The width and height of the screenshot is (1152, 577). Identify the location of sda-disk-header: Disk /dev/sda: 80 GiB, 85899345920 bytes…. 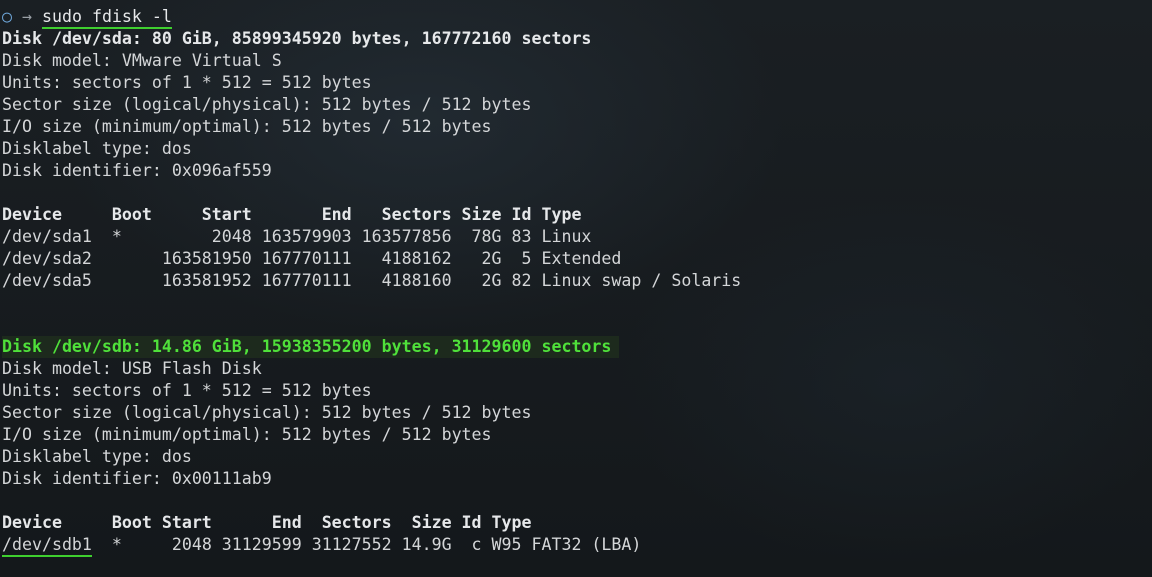
(297, 38).